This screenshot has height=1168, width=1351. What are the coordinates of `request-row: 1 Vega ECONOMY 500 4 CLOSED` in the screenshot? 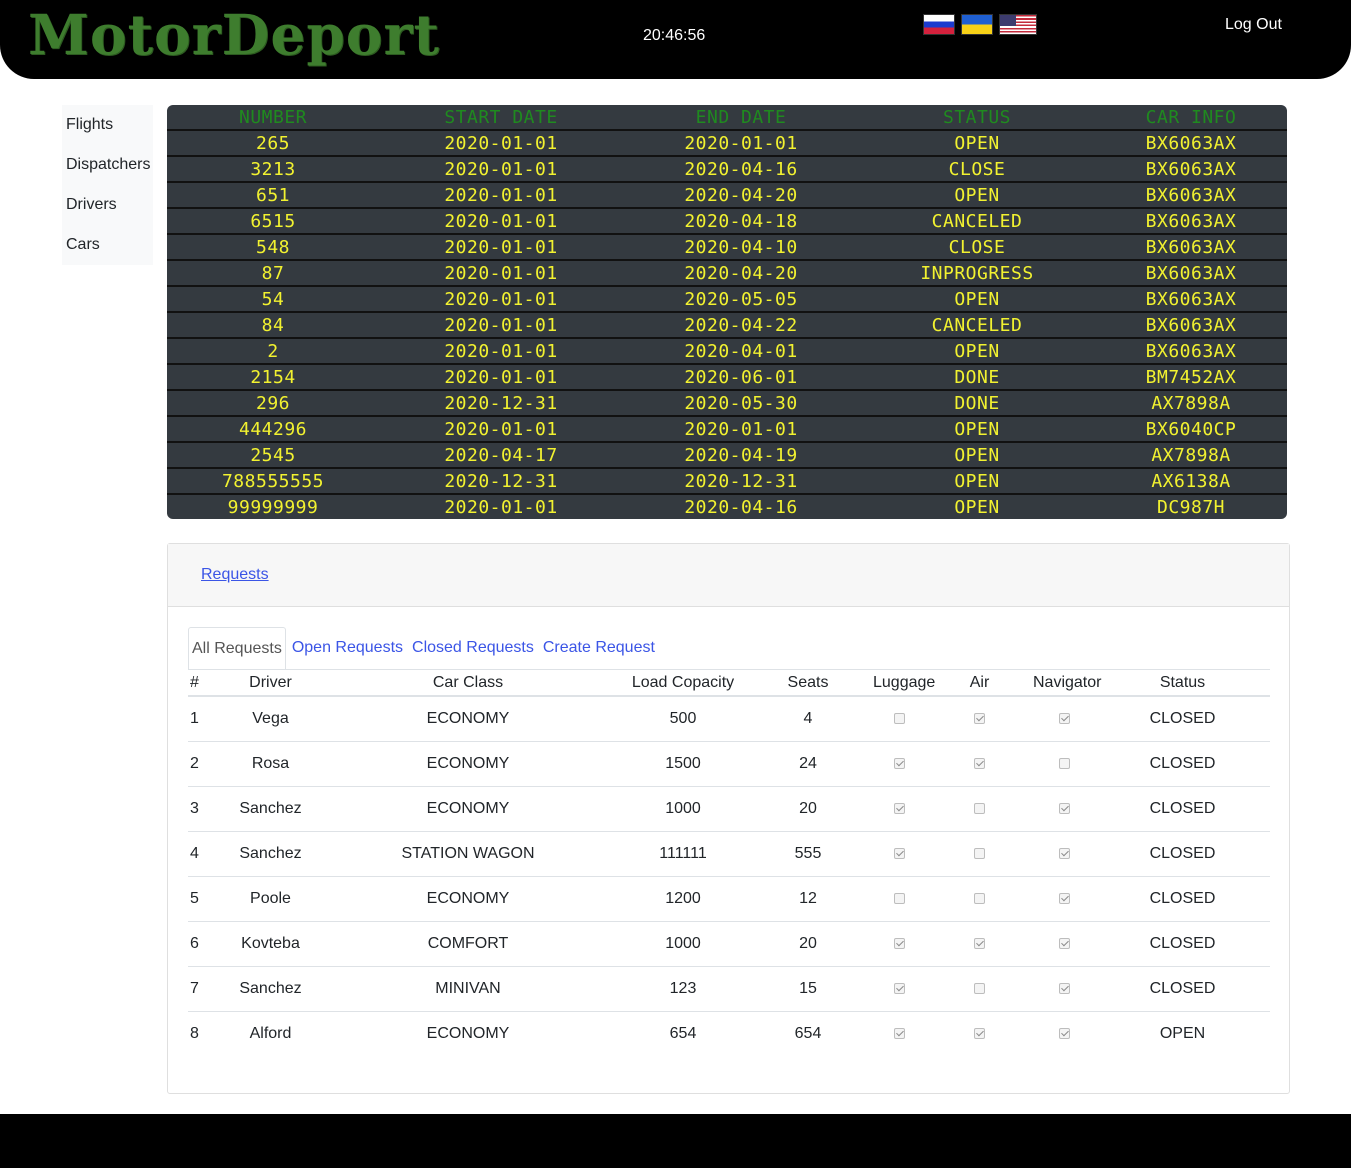 It's located at (729, 719).